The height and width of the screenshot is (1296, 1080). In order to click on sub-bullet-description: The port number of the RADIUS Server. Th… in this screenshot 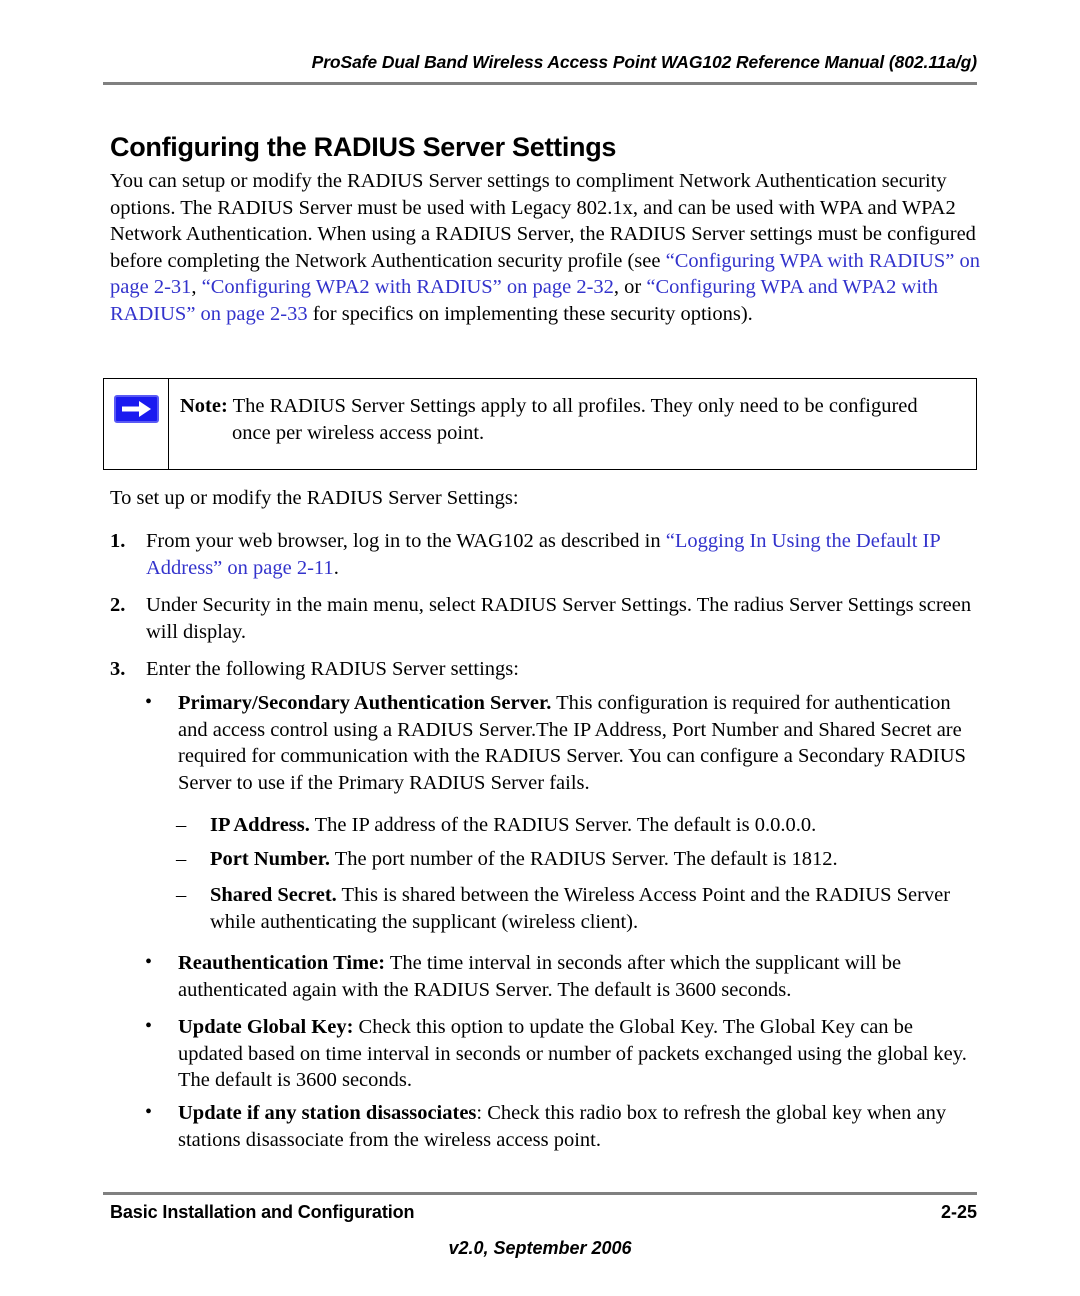, I will do `click(583, 859)`.